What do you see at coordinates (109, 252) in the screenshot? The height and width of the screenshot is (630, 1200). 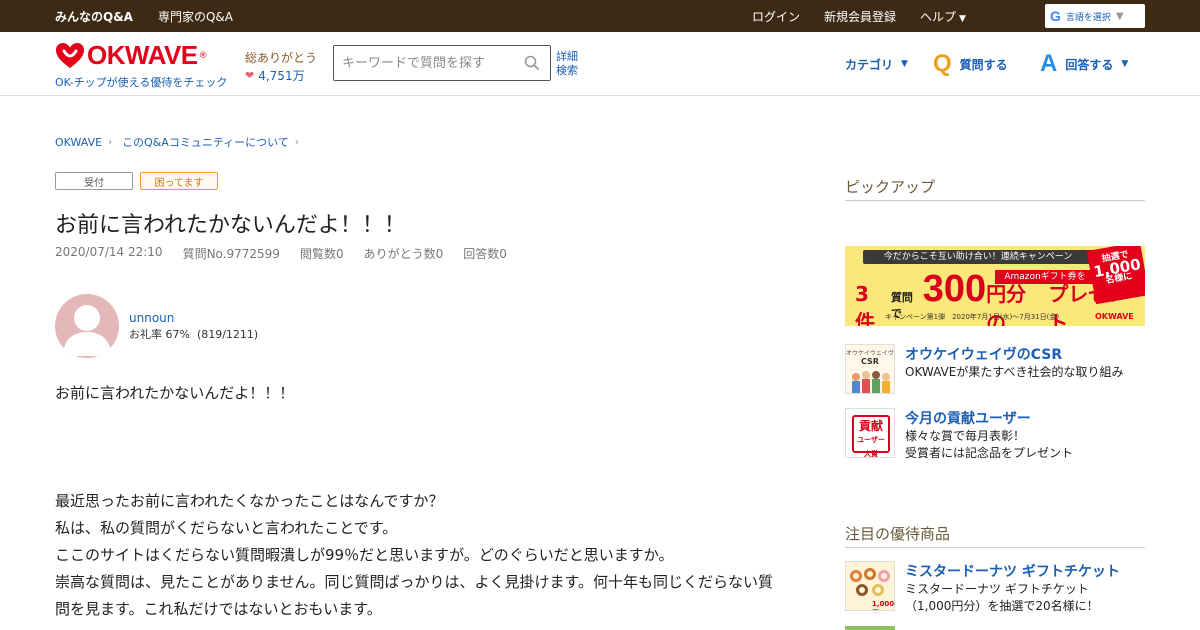 I see `question-date: 2020/07/14 22:10` at bounding box center [109, 252].